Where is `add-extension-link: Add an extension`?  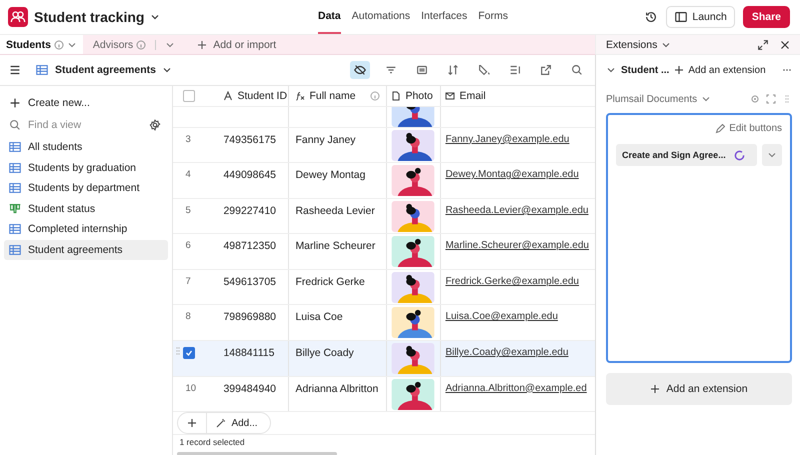 add-extension-link: Add an extension is located at coordinates (720, 70).